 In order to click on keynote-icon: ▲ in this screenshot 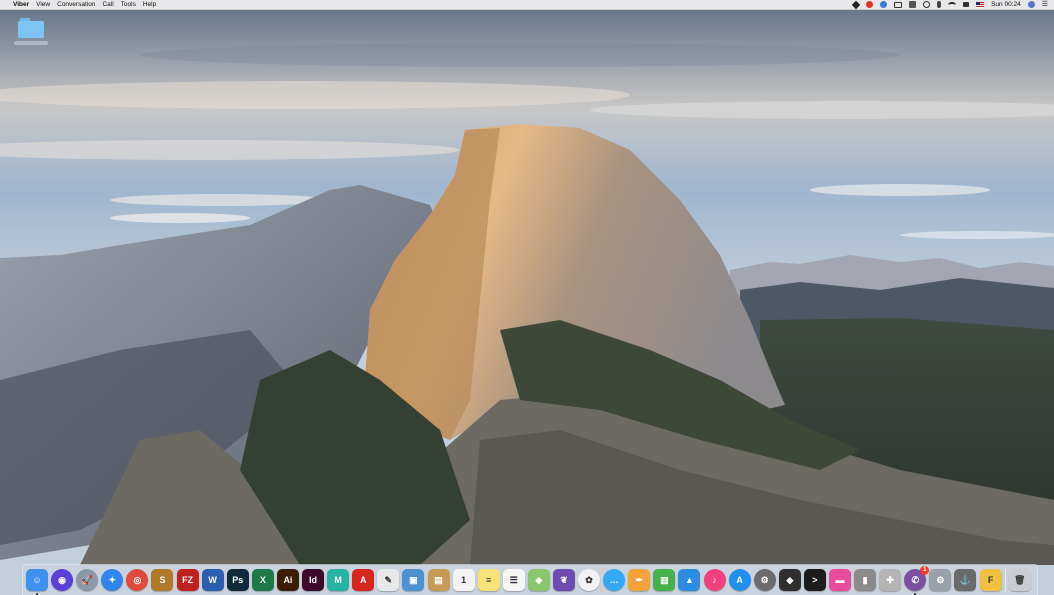, I will do `click(689, 579)`.